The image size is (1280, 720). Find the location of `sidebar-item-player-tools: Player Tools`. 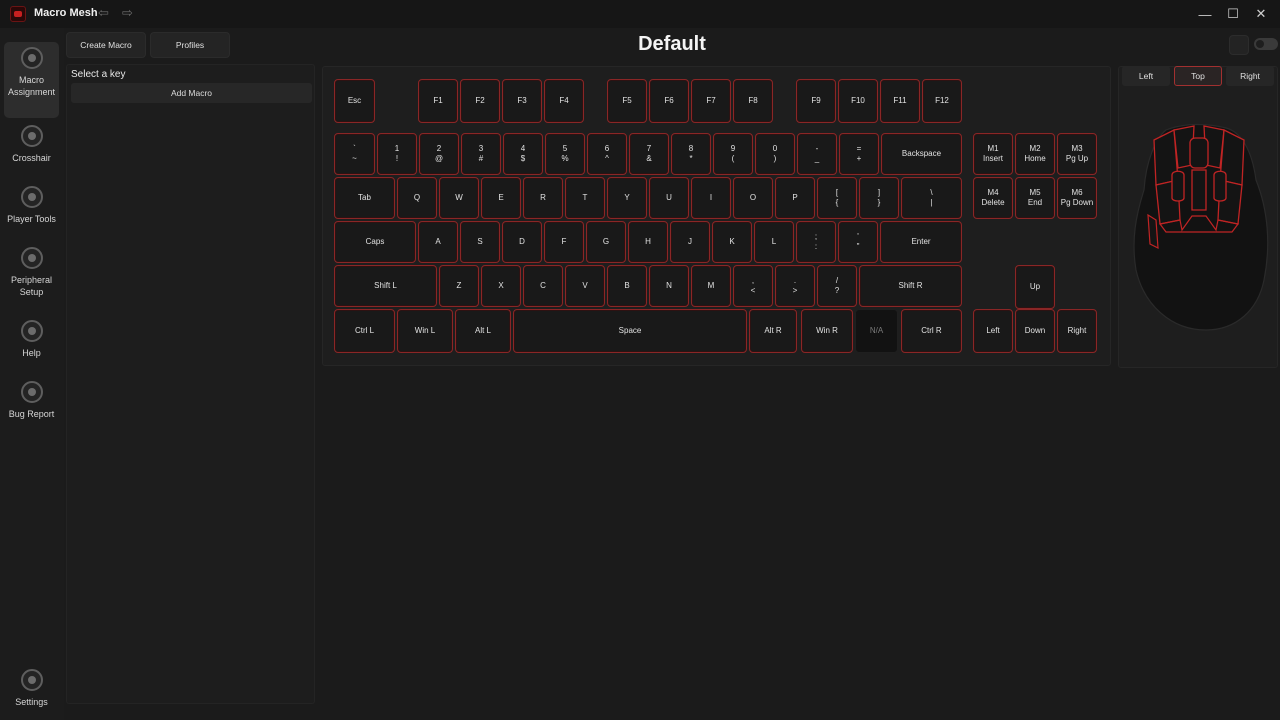

sidebar-item-player-tools: Player Tools is located at coordinates (31, 209).